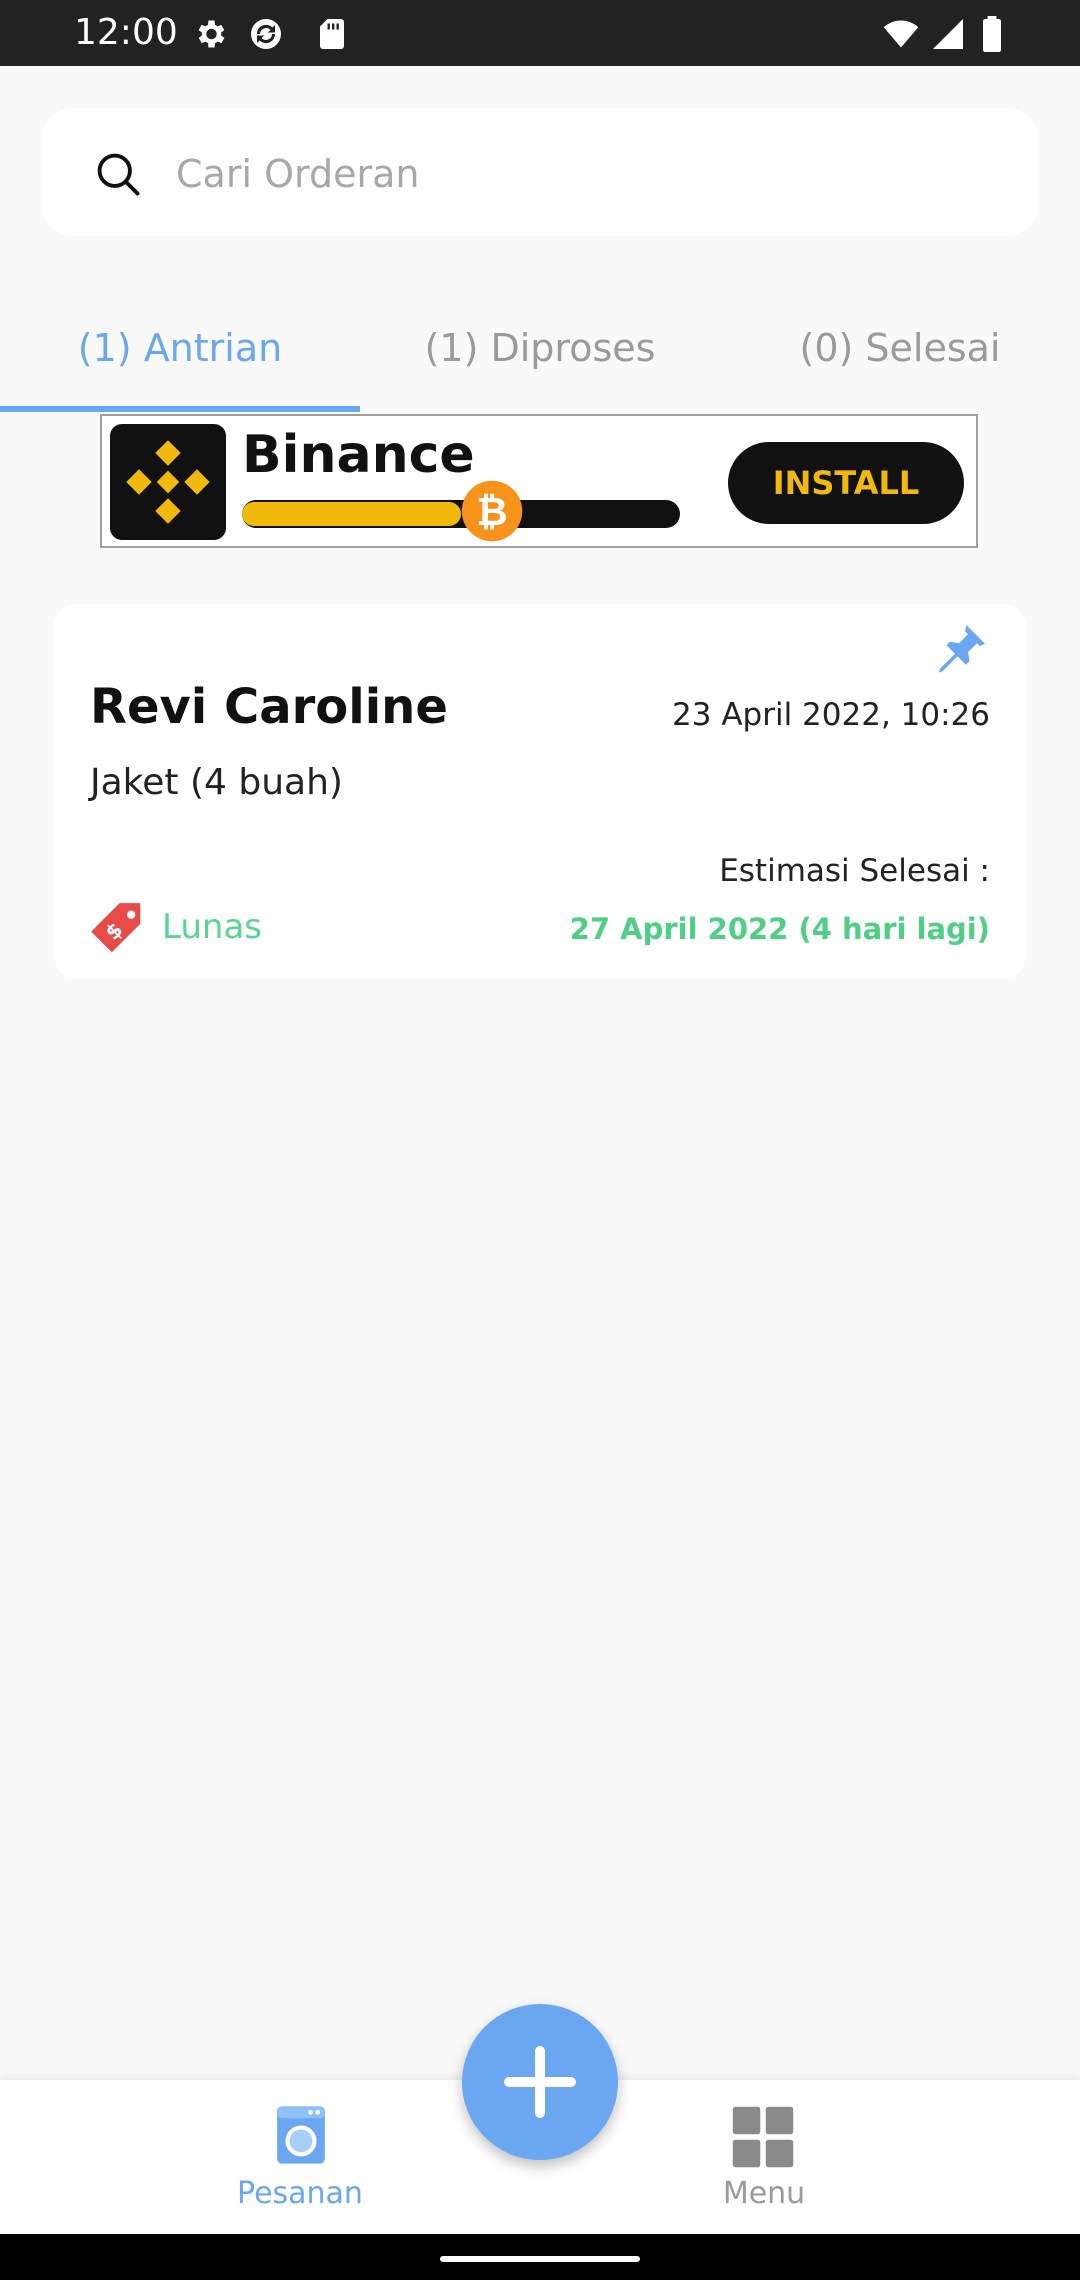 The width and height of the screenshot is (1080, 2280). I want to click on customer-name: Revi Caroline, so click(269, 707).